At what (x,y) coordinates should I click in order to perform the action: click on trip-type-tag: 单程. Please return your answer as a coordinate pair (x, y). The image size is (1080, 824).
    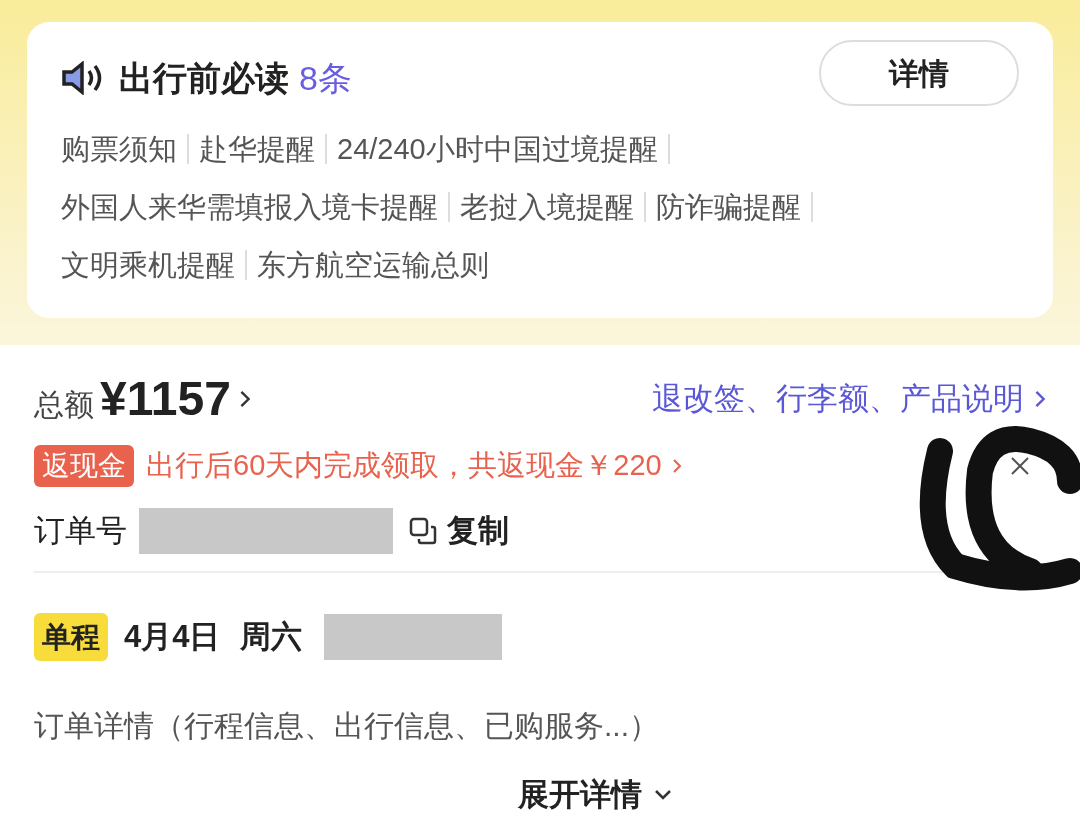
    Looking at the image, I should click on (71, 637).